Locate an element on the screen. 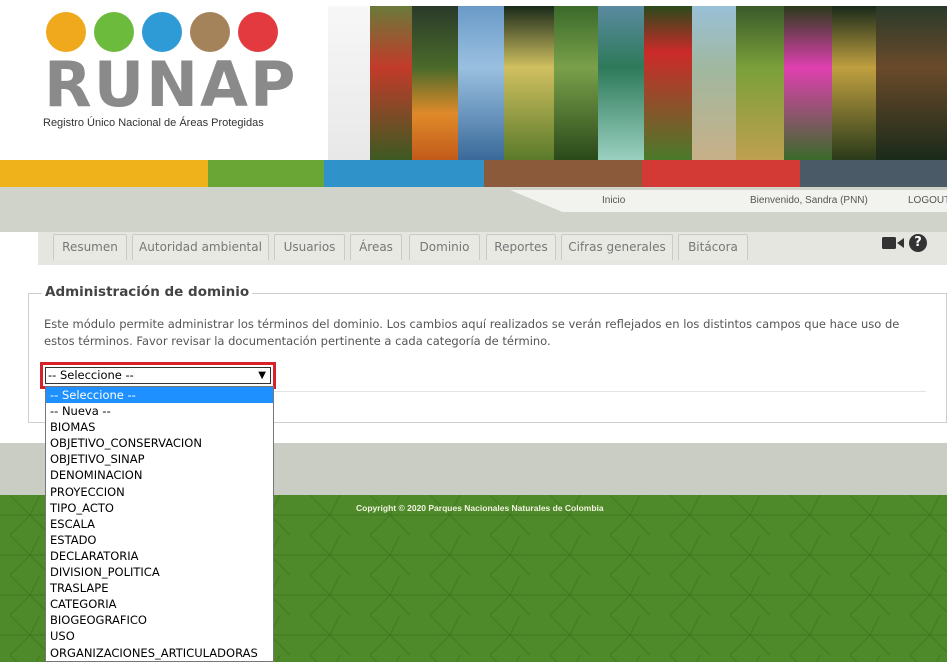 This screenshot has width=947, height=662. select-option: OBJETIVO_CONSERVACION is located at coordinates (159, 443).